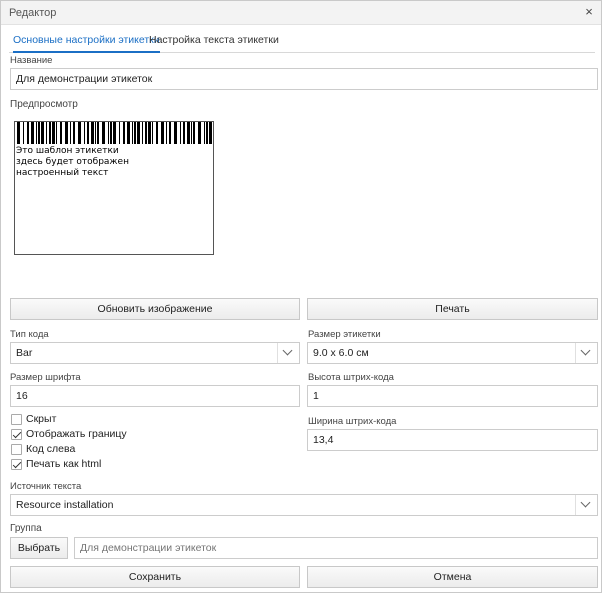 The width and height of the screenshot is (602, 593). What do you see at coordinates (24, 353) in the screenshot?
I see `code-type-value: Bar` at bounding box center [24, 353].